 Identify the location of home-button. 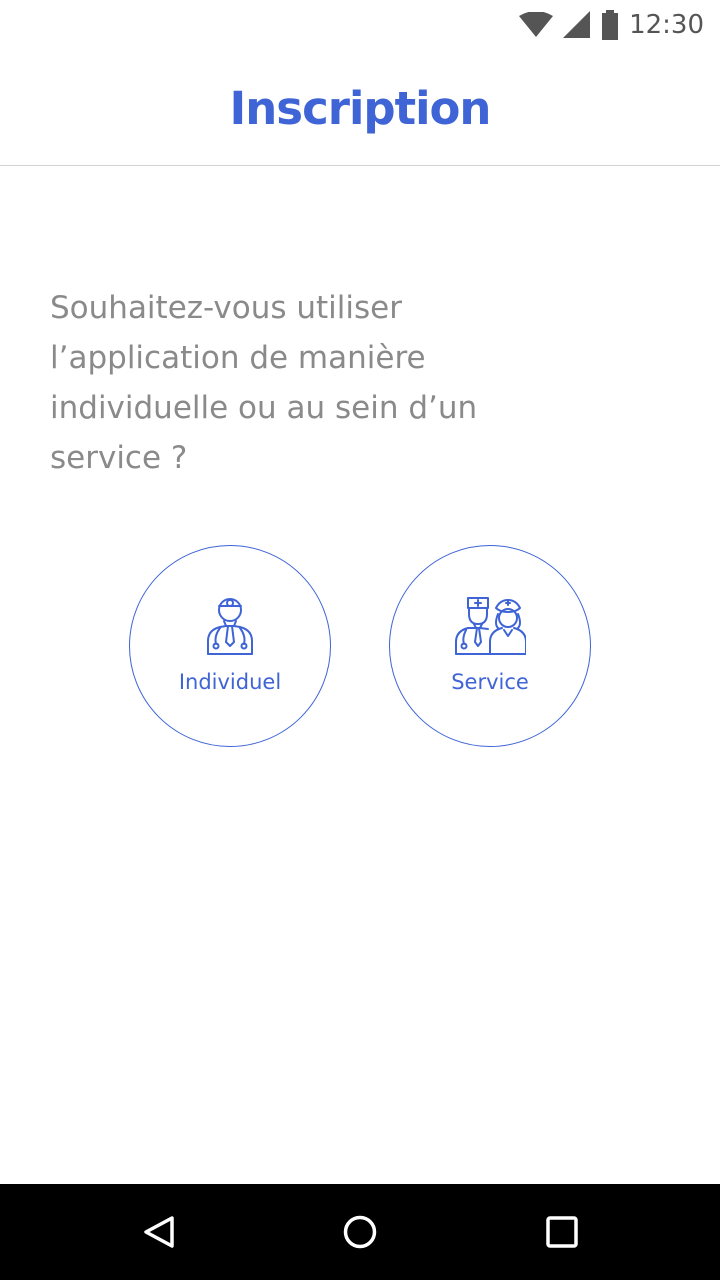
(360, 1232).